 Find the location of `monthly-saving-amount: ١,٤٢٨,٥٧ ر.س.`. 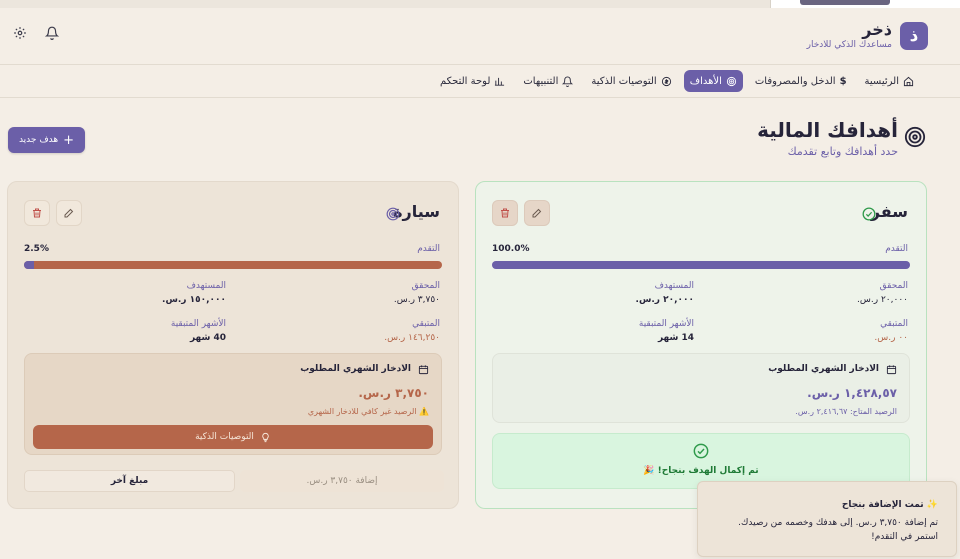

monthly-saving-amount: ١,٤٢٨,٥٧ ر.س. is located at coordinates (852, 393).